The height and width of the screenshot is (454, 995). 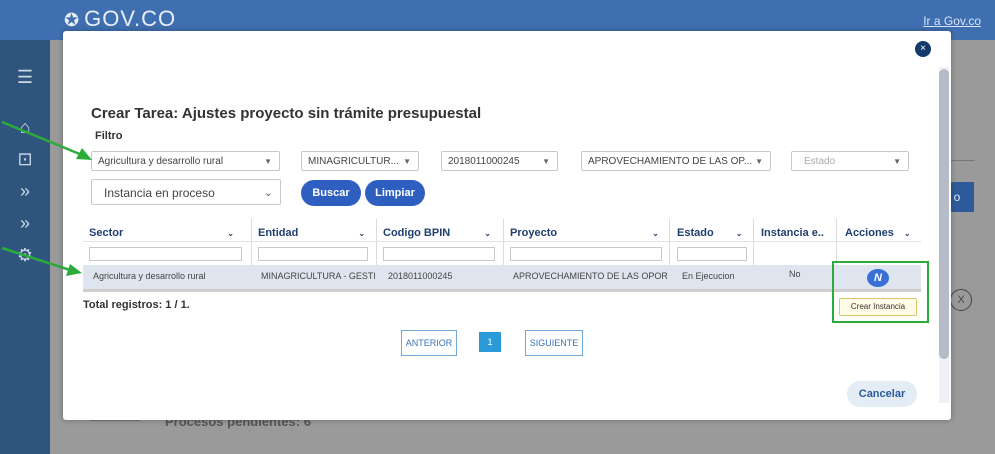 I want to click on cell-instancia: No, so click(x=795, y=274).